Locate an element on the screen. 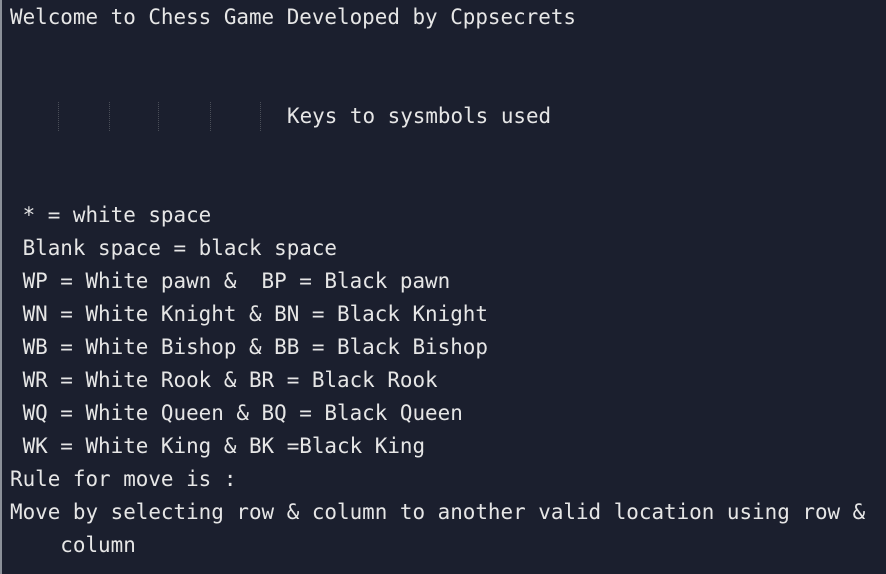  legend-line: WB = White Bishop & BB = Black Bishop is located at coordinates (249, 347).